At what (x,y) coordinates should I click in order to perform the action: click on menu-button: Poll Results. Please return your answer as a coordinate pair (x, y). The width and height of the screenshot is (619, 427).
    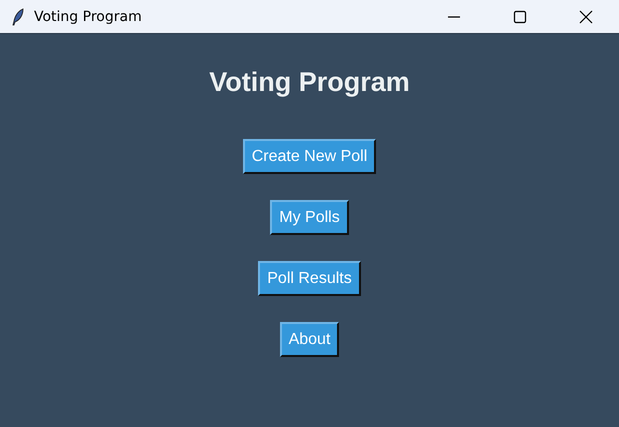
    Looking at the image, I should click on (309, 278).